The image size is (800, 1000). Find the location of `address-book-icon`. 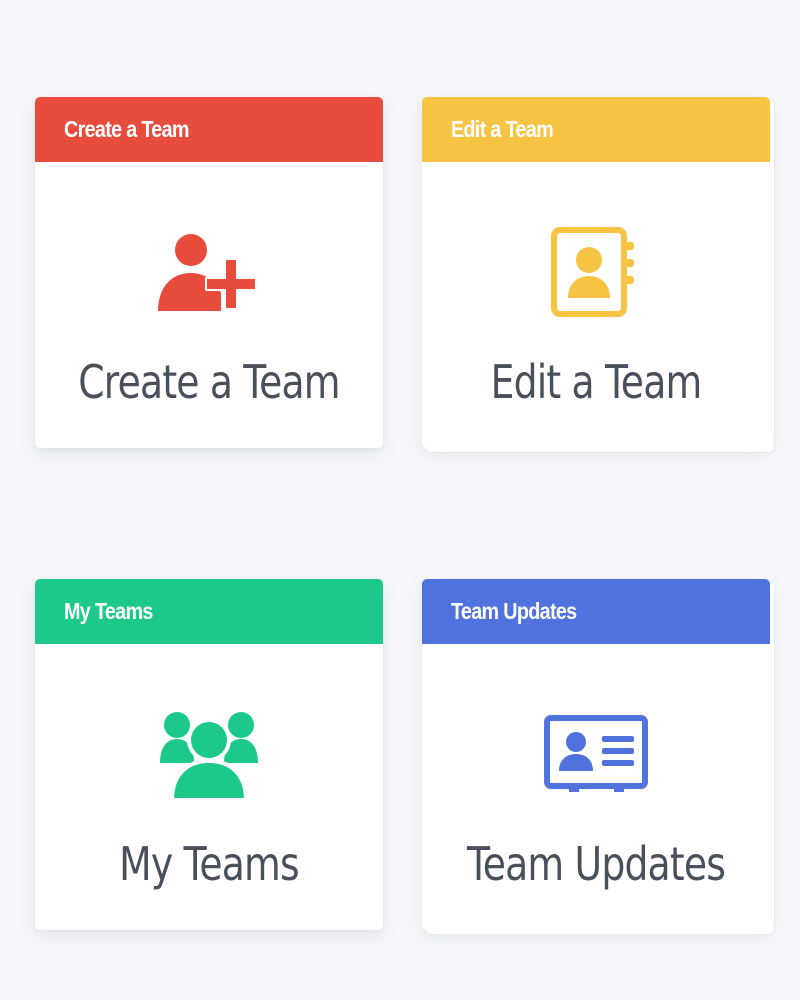

address-book-icon is located at coordinates (596, 273).